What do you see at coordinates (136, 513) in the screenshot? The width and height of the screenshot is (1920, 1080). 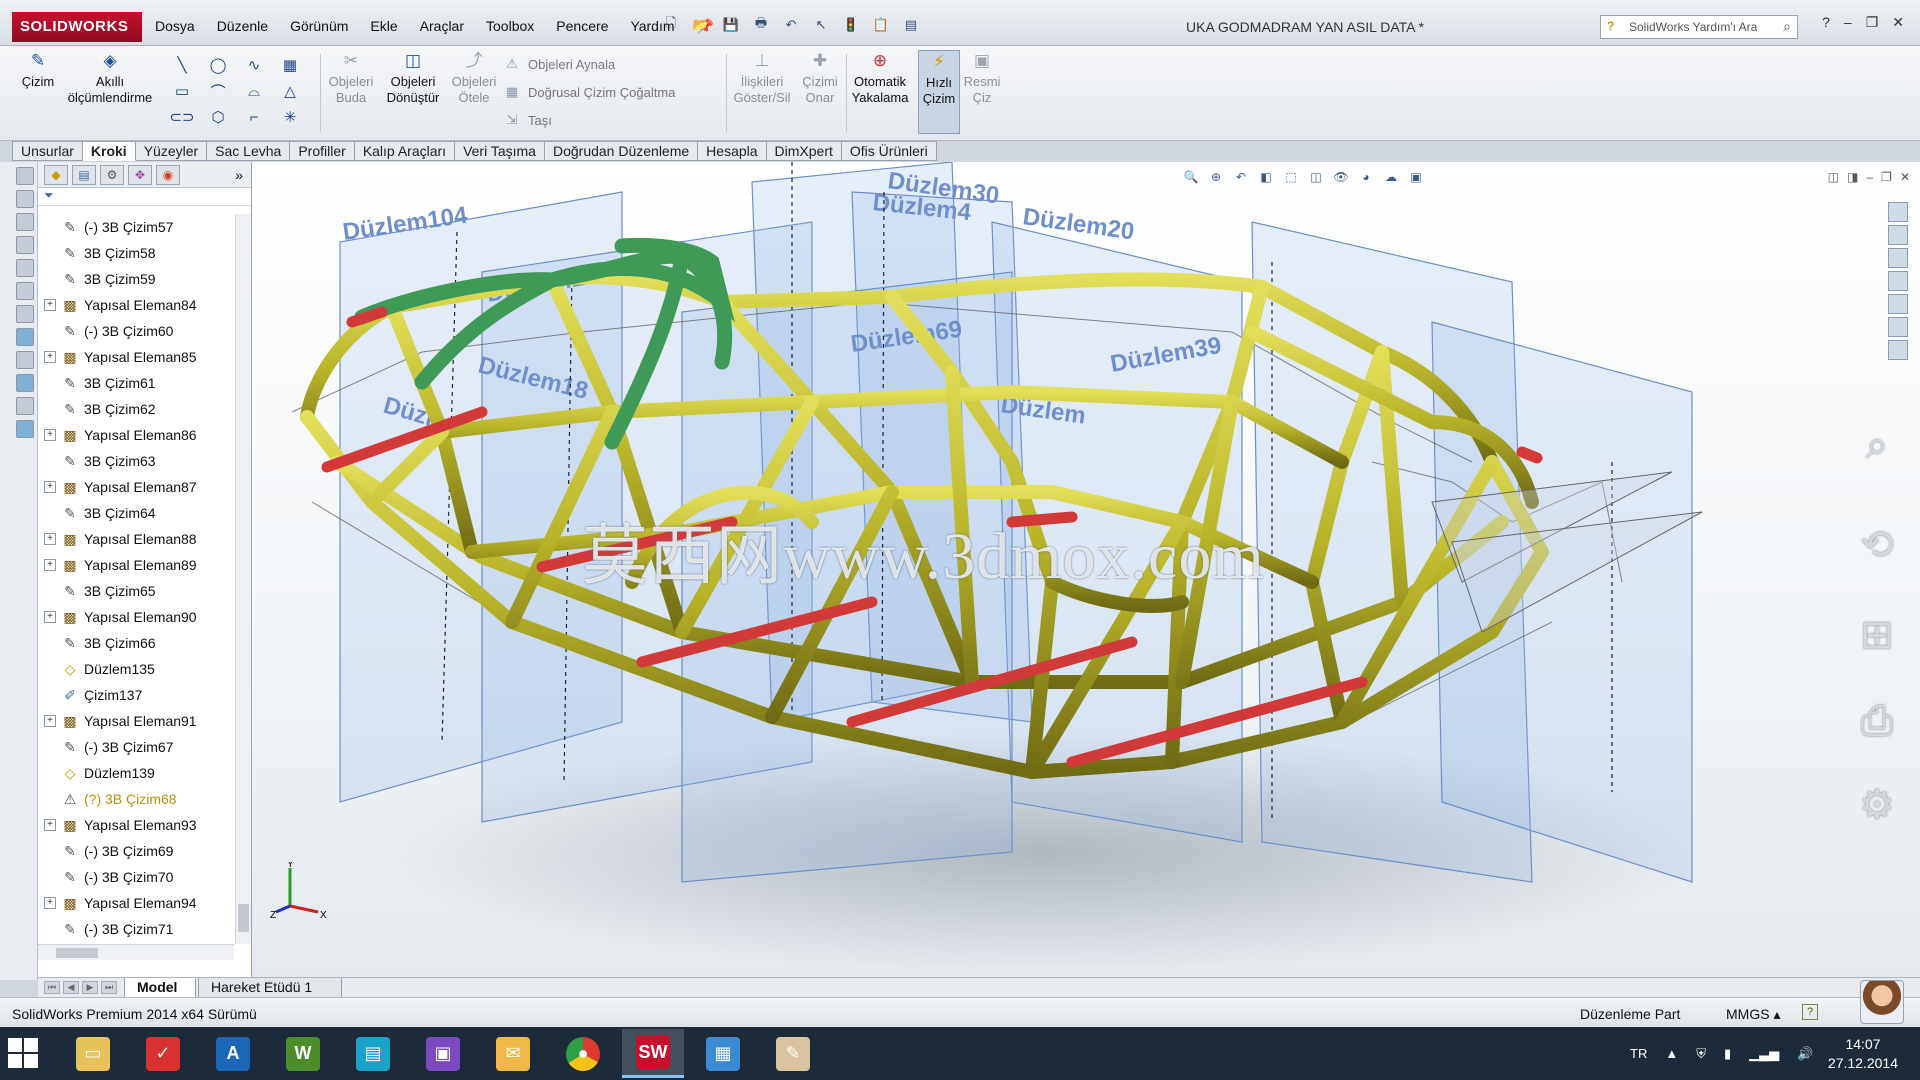 I see `tree-item: ✎ 3B Çizim64` at bounding box center [136, 513].